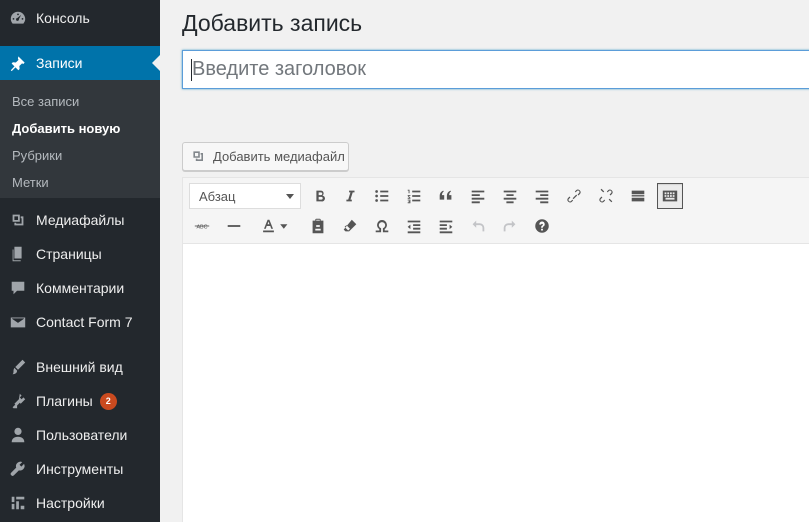  I want to click on submenu-item-add-new: Добавить новую, so click(66, 128).